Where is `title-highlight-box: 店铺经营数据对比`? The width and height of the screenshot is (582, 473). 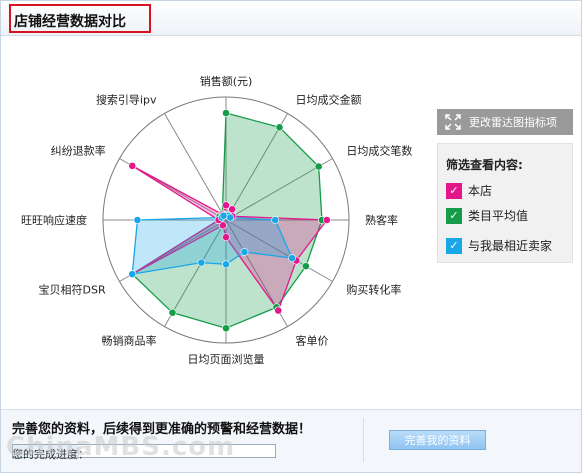 title-highlight-box: 店铺经营数据对比 is located at coordinates (80, 18).